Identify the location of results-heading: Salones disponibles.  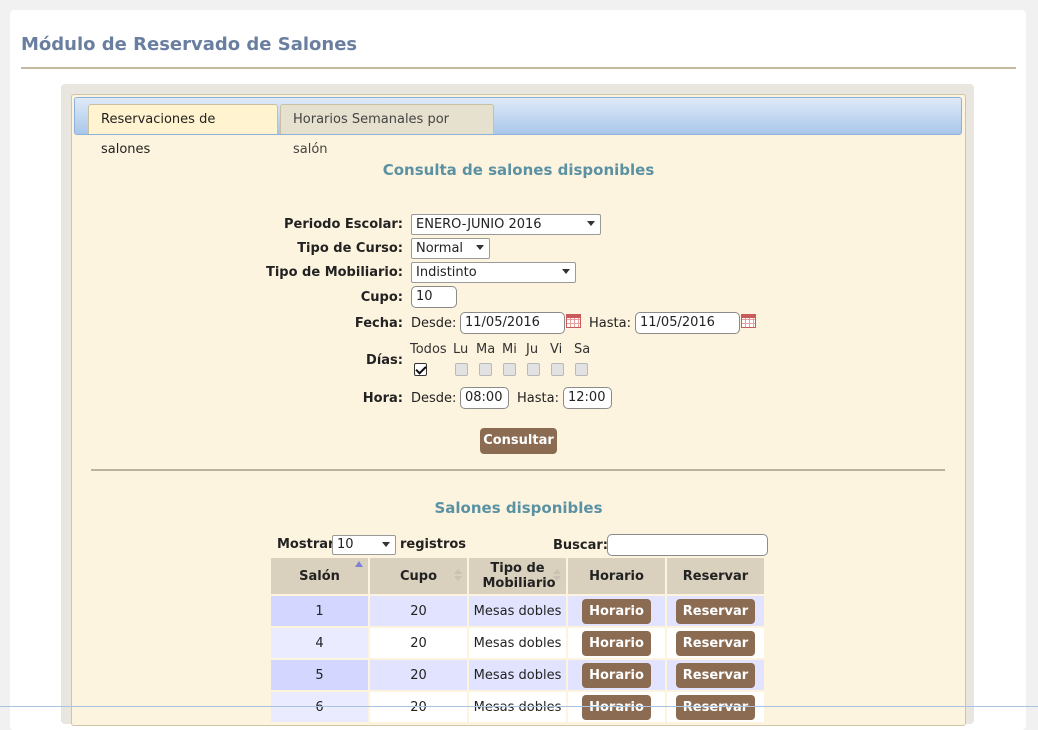
(518, 508).